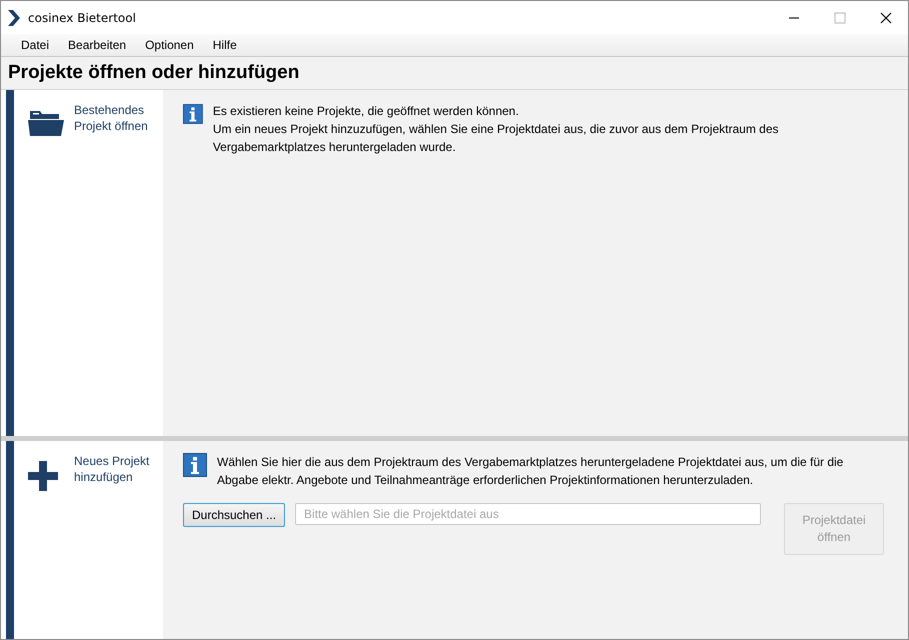 The width and height of the screenshot is (909, 640). What do you see at coordinates (496, 138) in the screenshot?
I see `info-text: Um ein neues Projekt hinzuzufügen, wählen Sie eine Projektdatei aus, die zuvor aus dem Projektraum des Vergabemarktplatzes heruntergeladen wurde.` at bounding box center [496, 138].